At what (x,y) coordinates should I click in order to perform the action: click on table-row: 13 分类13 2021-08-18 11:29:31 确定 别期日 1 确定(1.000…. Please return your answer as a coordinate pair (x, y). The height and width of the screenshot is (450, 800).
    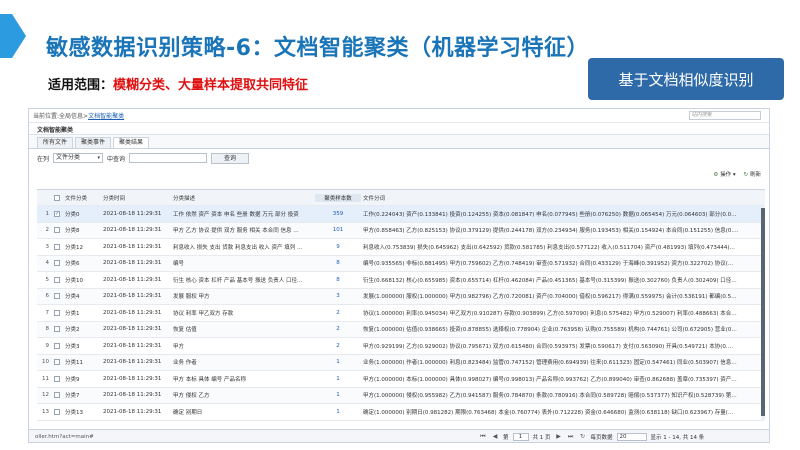
    Looking at the image, I should click on (401, 412).